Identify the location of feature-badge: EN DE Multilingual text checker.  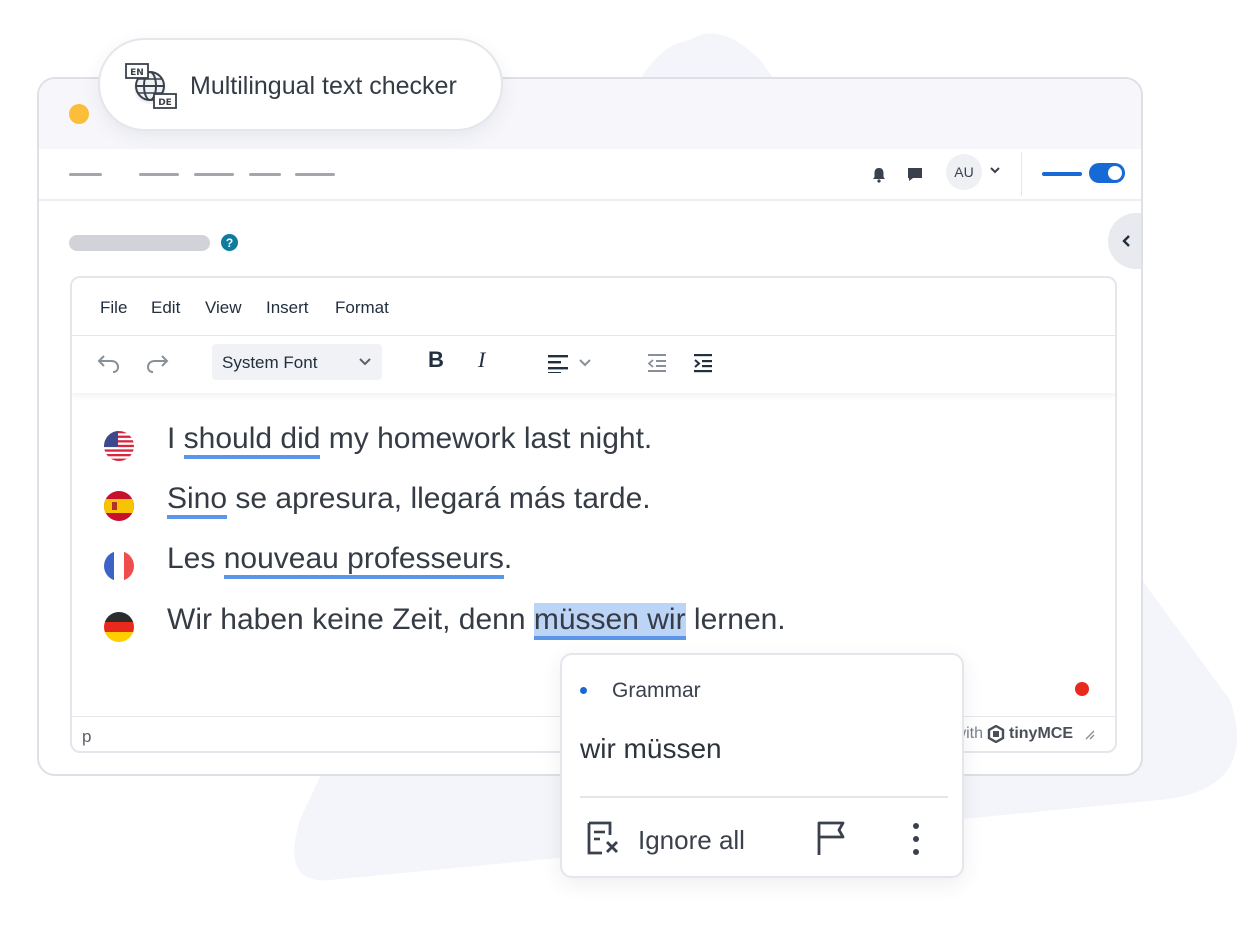
(300, 84).